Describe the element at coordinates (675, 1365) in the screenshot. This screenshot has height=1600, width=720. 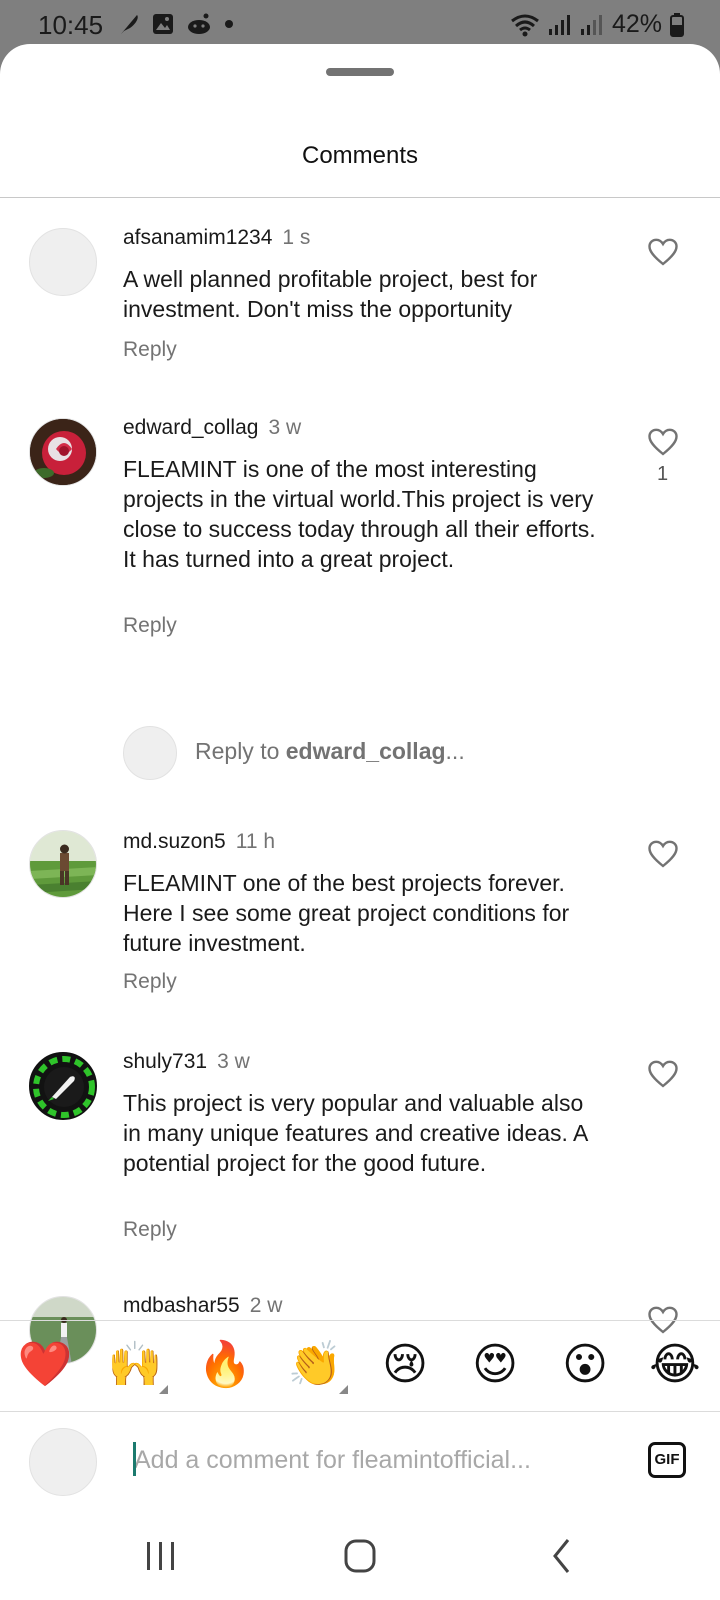
I see `emoji-laughing-button: 😂` at that location.